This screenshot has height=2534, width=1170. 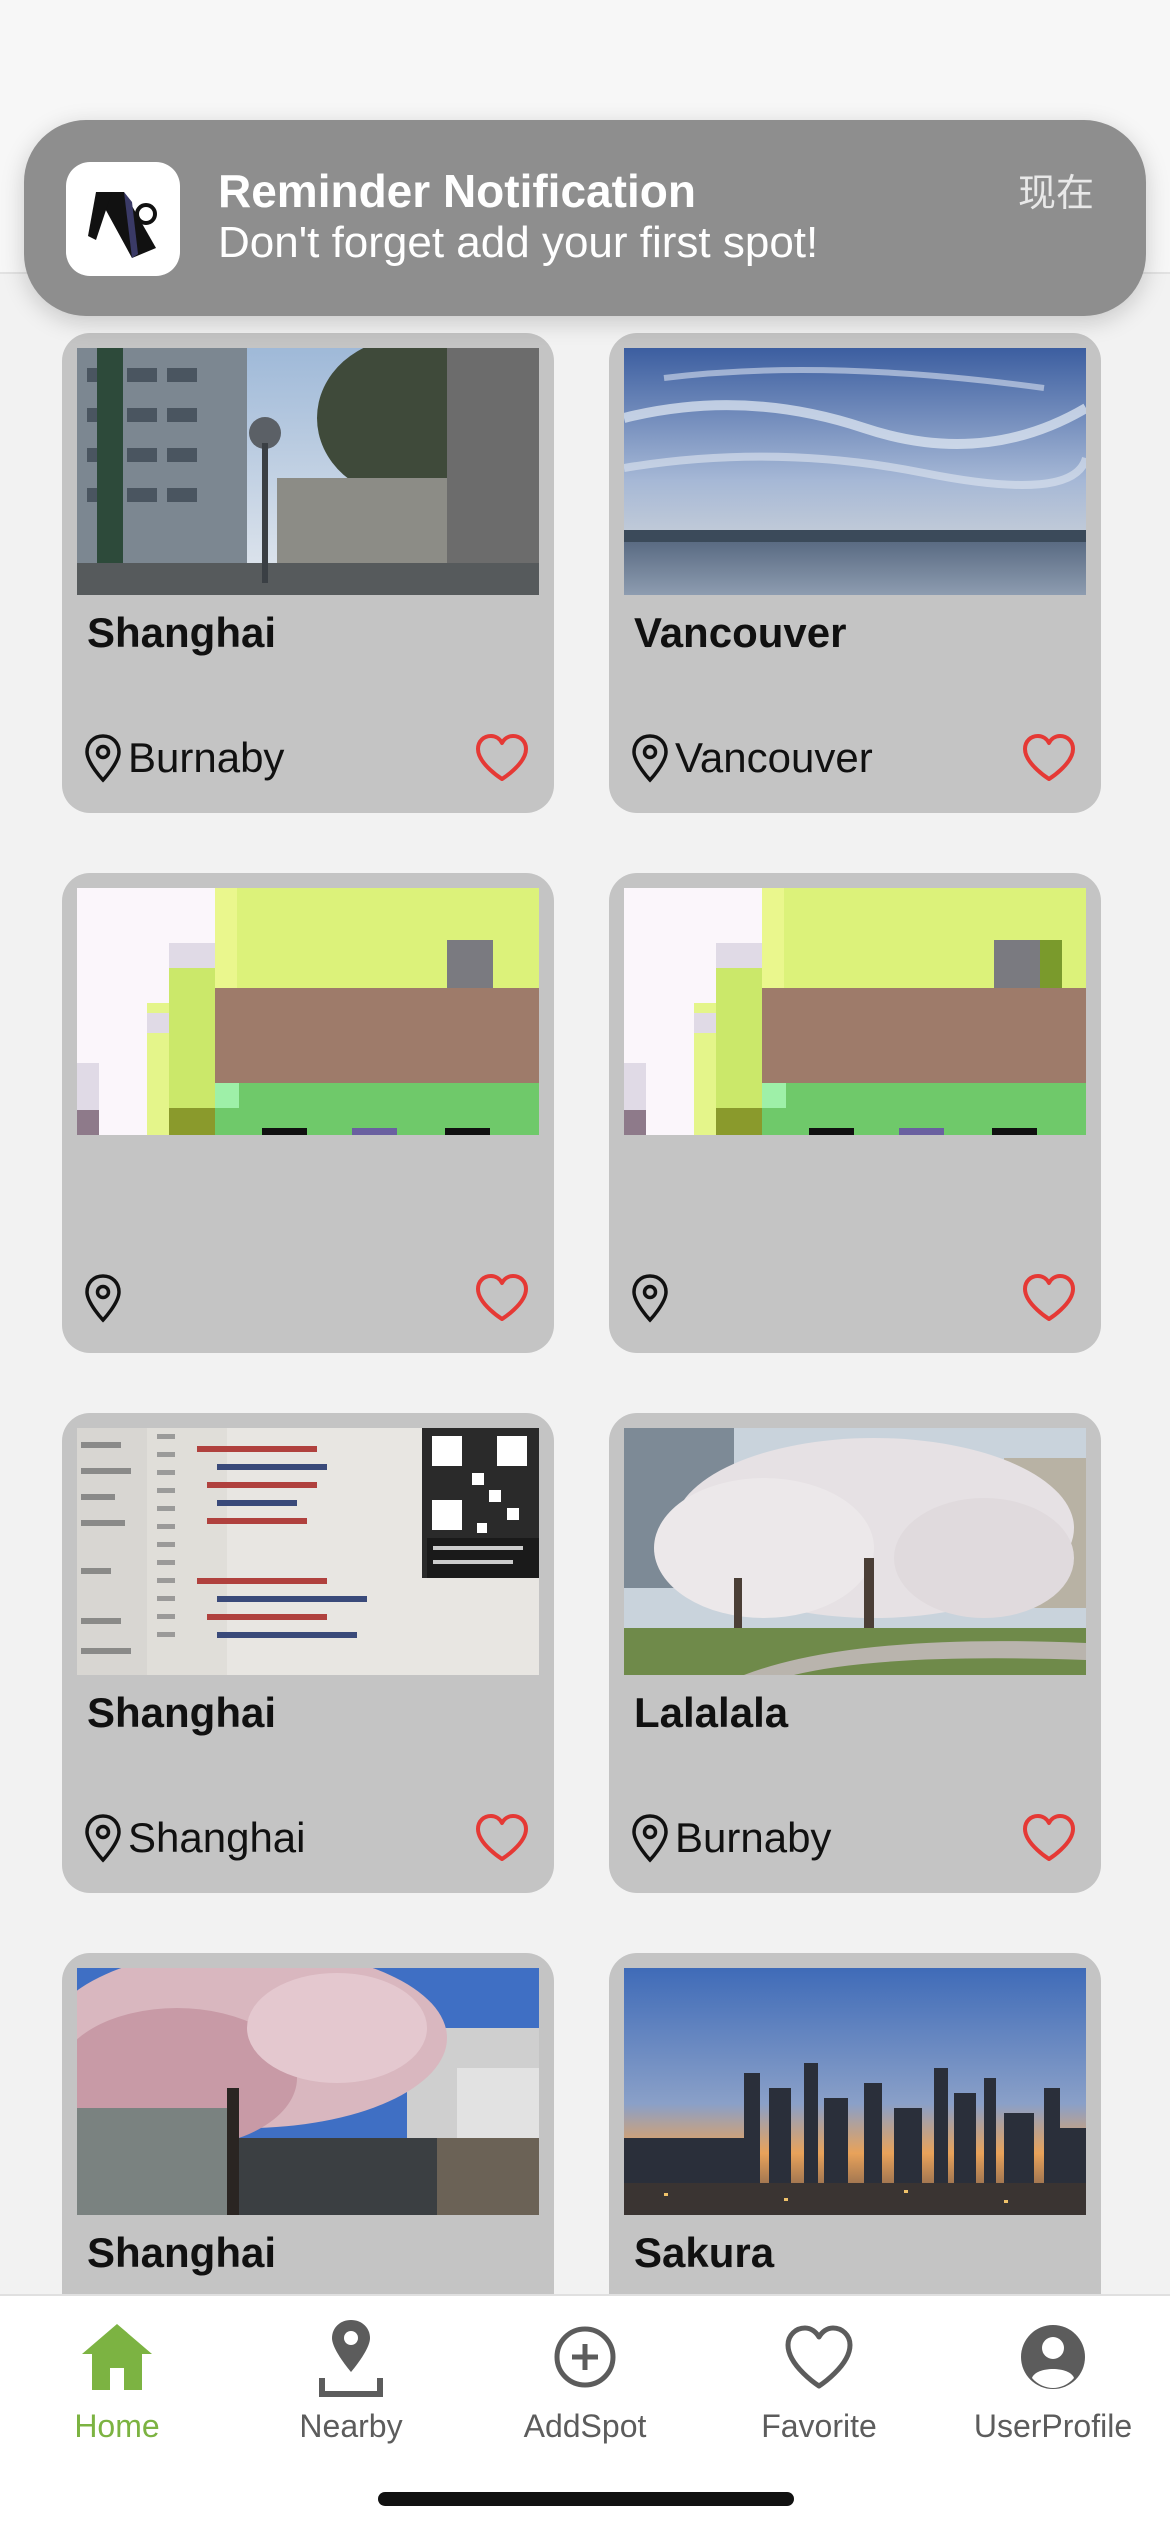 What do you see at coordinates (351, 2426) in the screenshot?
I see `tab-label: Nearby` at bounding box center [351, 2426].